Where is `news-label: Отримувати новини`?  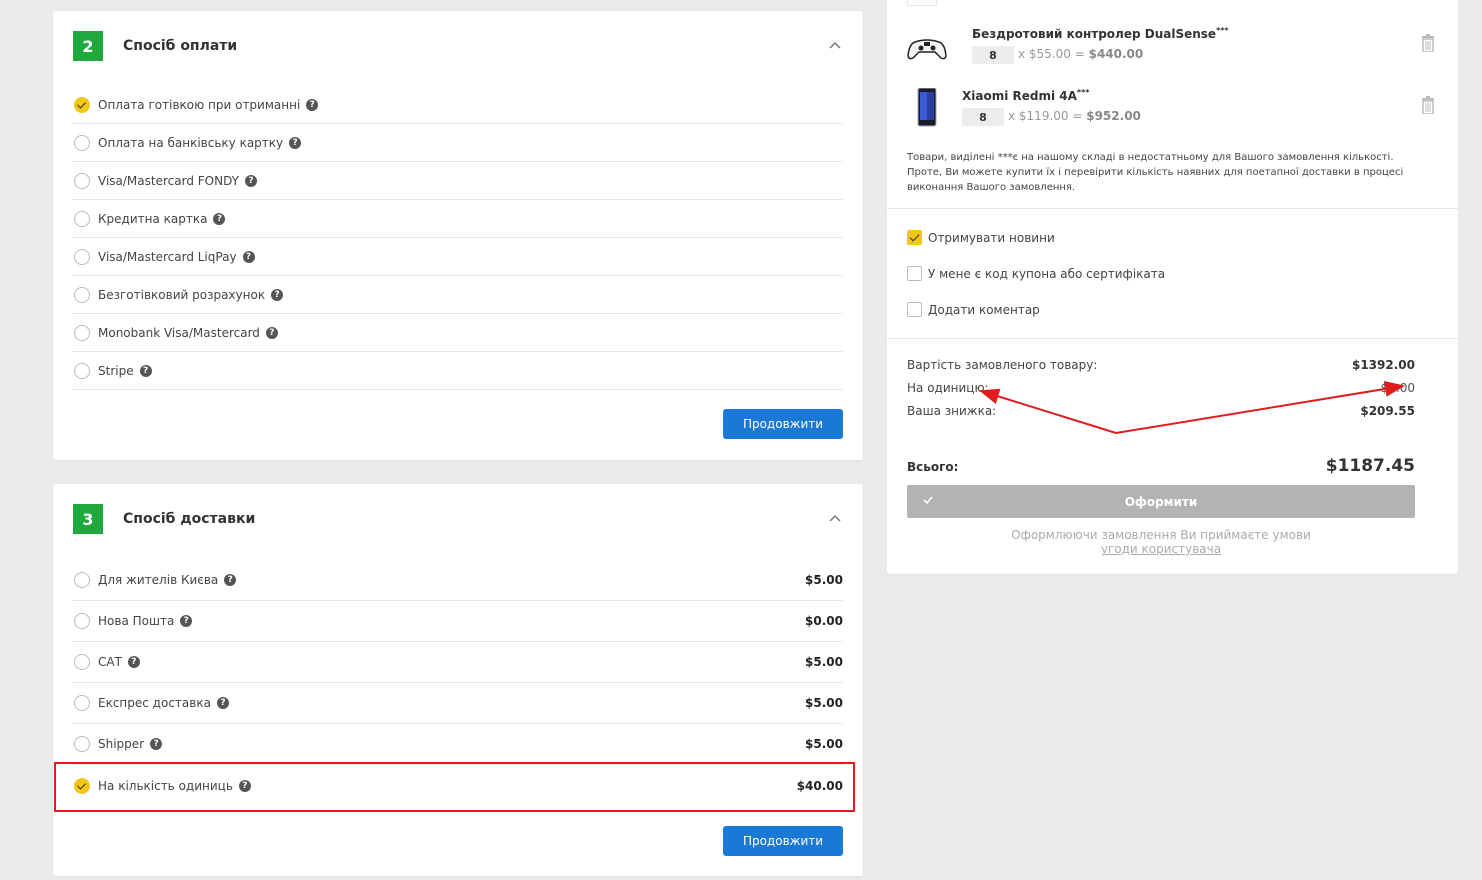
news-label: Отримувати новини is located at coordinates (991, 237).